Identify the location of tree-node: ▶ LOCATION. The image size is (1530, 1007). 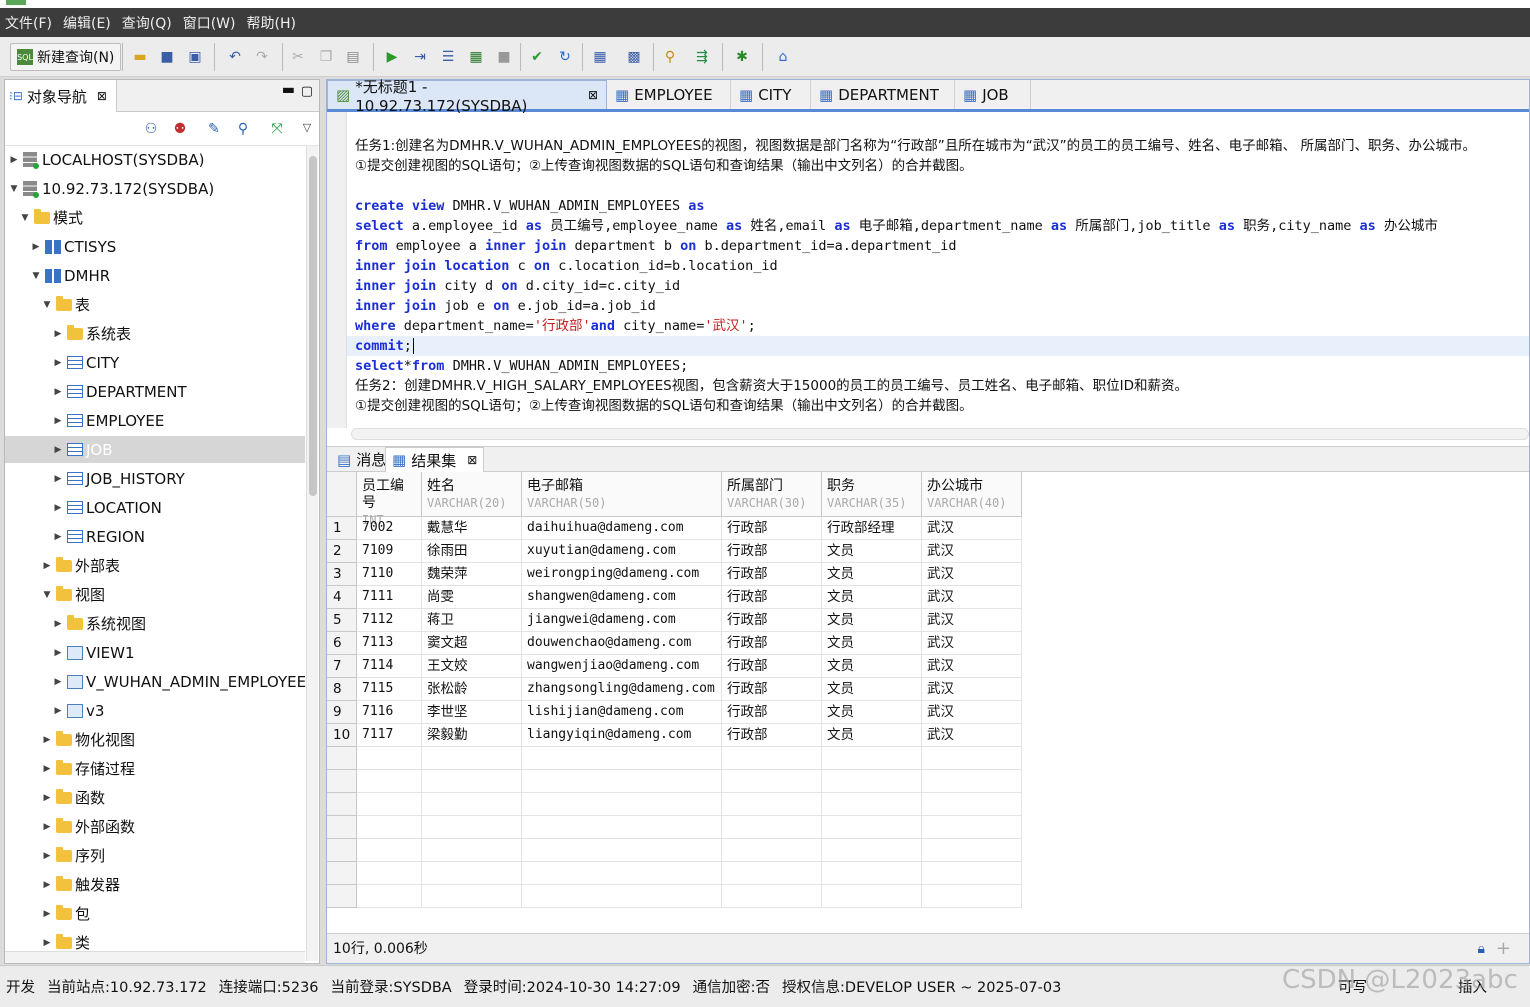
(107, 507).